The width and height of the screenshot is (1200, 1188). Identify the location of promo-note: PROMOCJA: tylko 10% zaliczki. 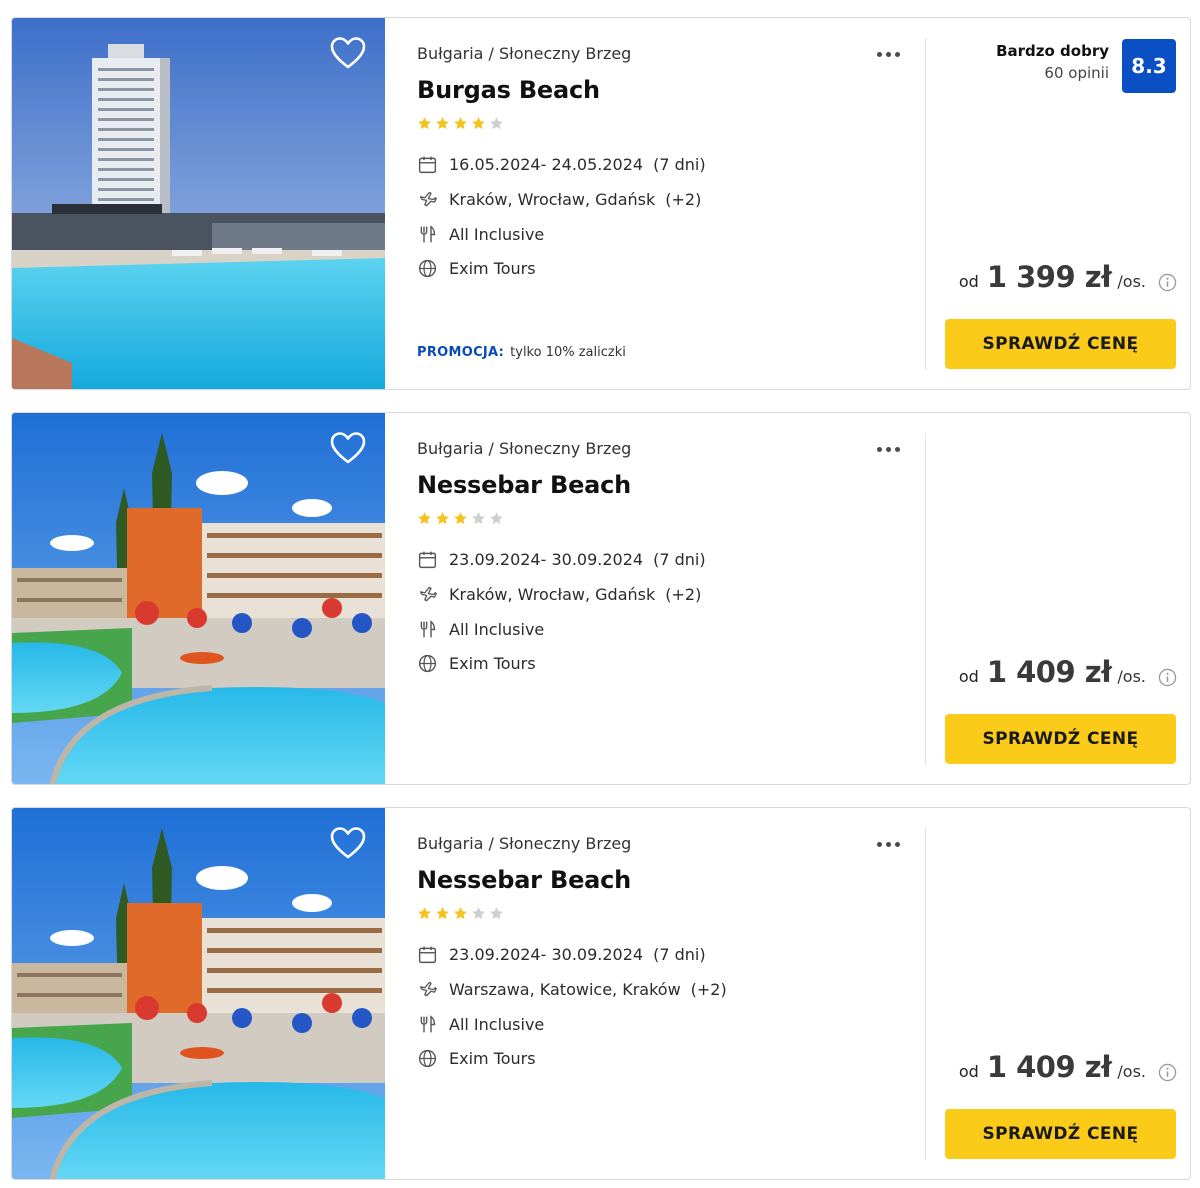
(521, 352).